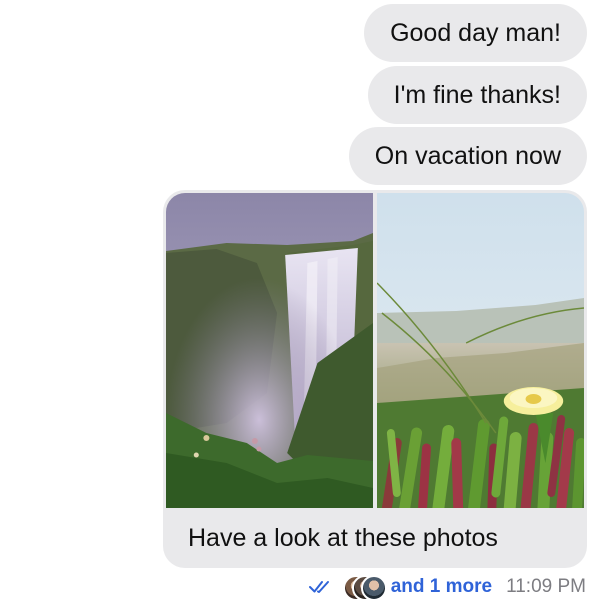  Describe the element at coordinates (467, 156) in the screenshot. I see `message-bubble: On vacation now` at that location.